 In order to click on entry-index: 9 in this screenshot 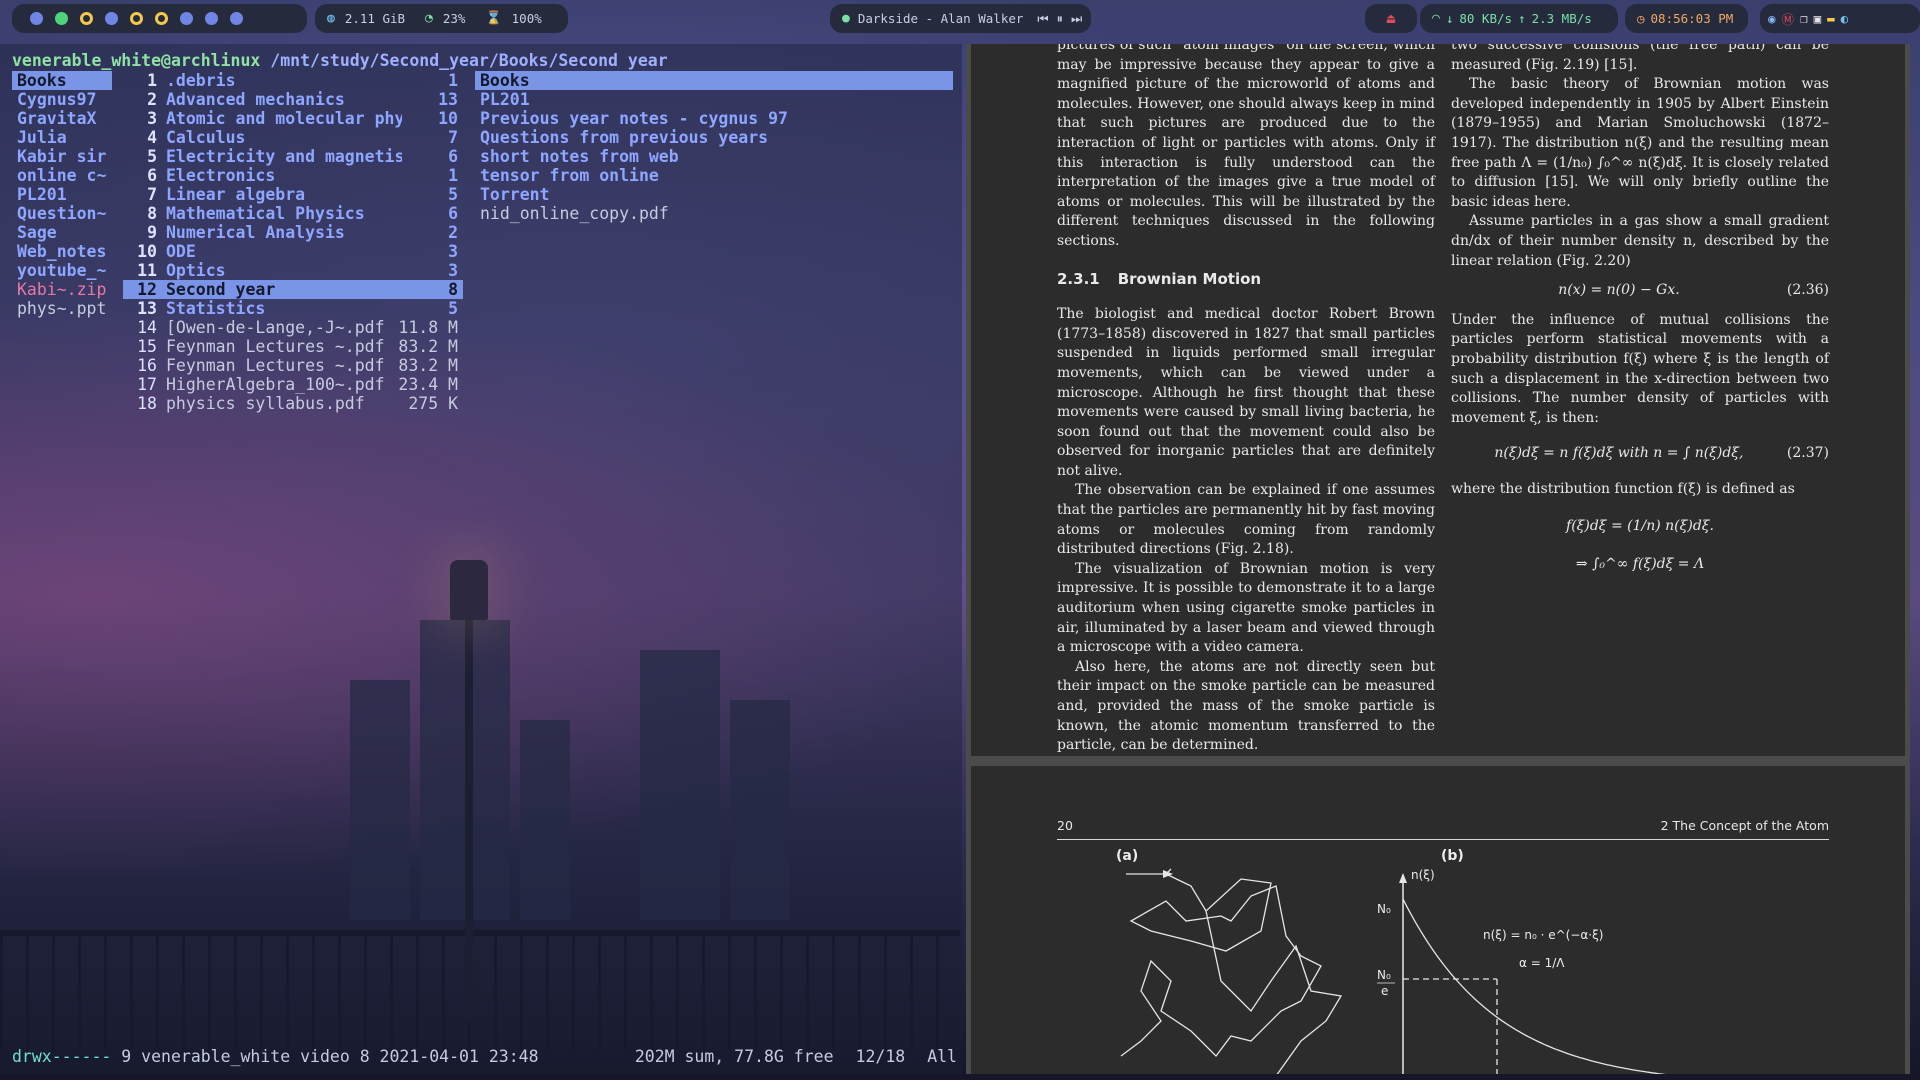, I will do `click(152, 232)`.